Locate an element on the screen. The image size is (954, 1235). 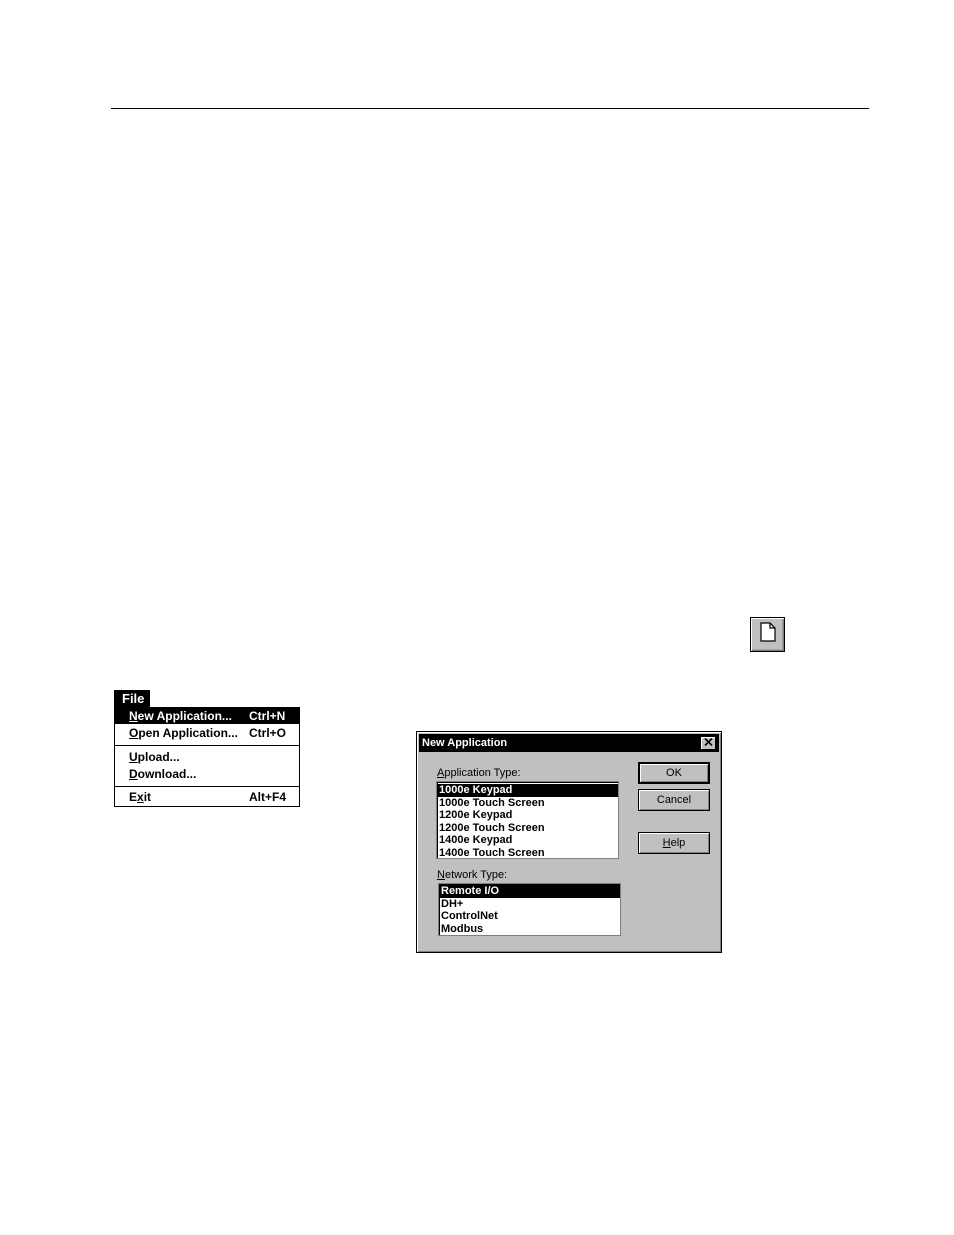
mnemonic: D is located at coordinates (133, 774).